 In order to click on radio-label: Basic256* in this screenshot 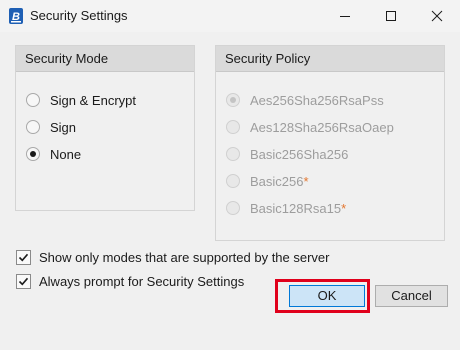, I will do `click(279, 181)`.